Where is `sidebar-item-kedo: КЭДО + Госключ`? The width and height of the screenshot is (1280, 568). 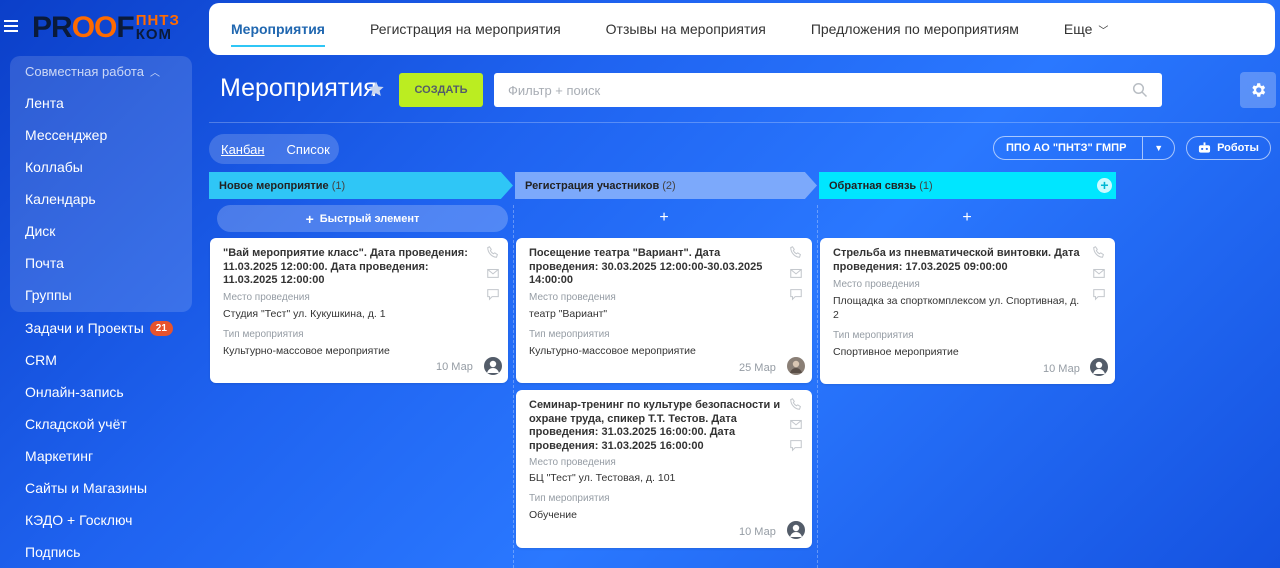 sidebar-item-kedo: КЭДО + Госключ is located at coordinates (78, 520).